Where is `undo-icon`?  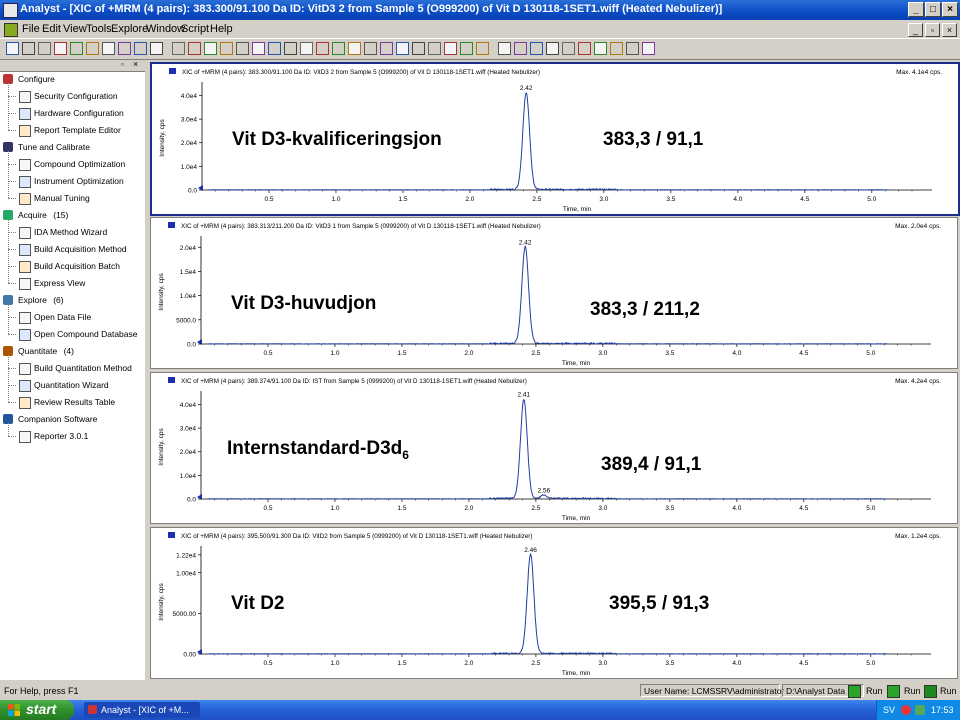 undo-icon is located at coordinates (108, 48).